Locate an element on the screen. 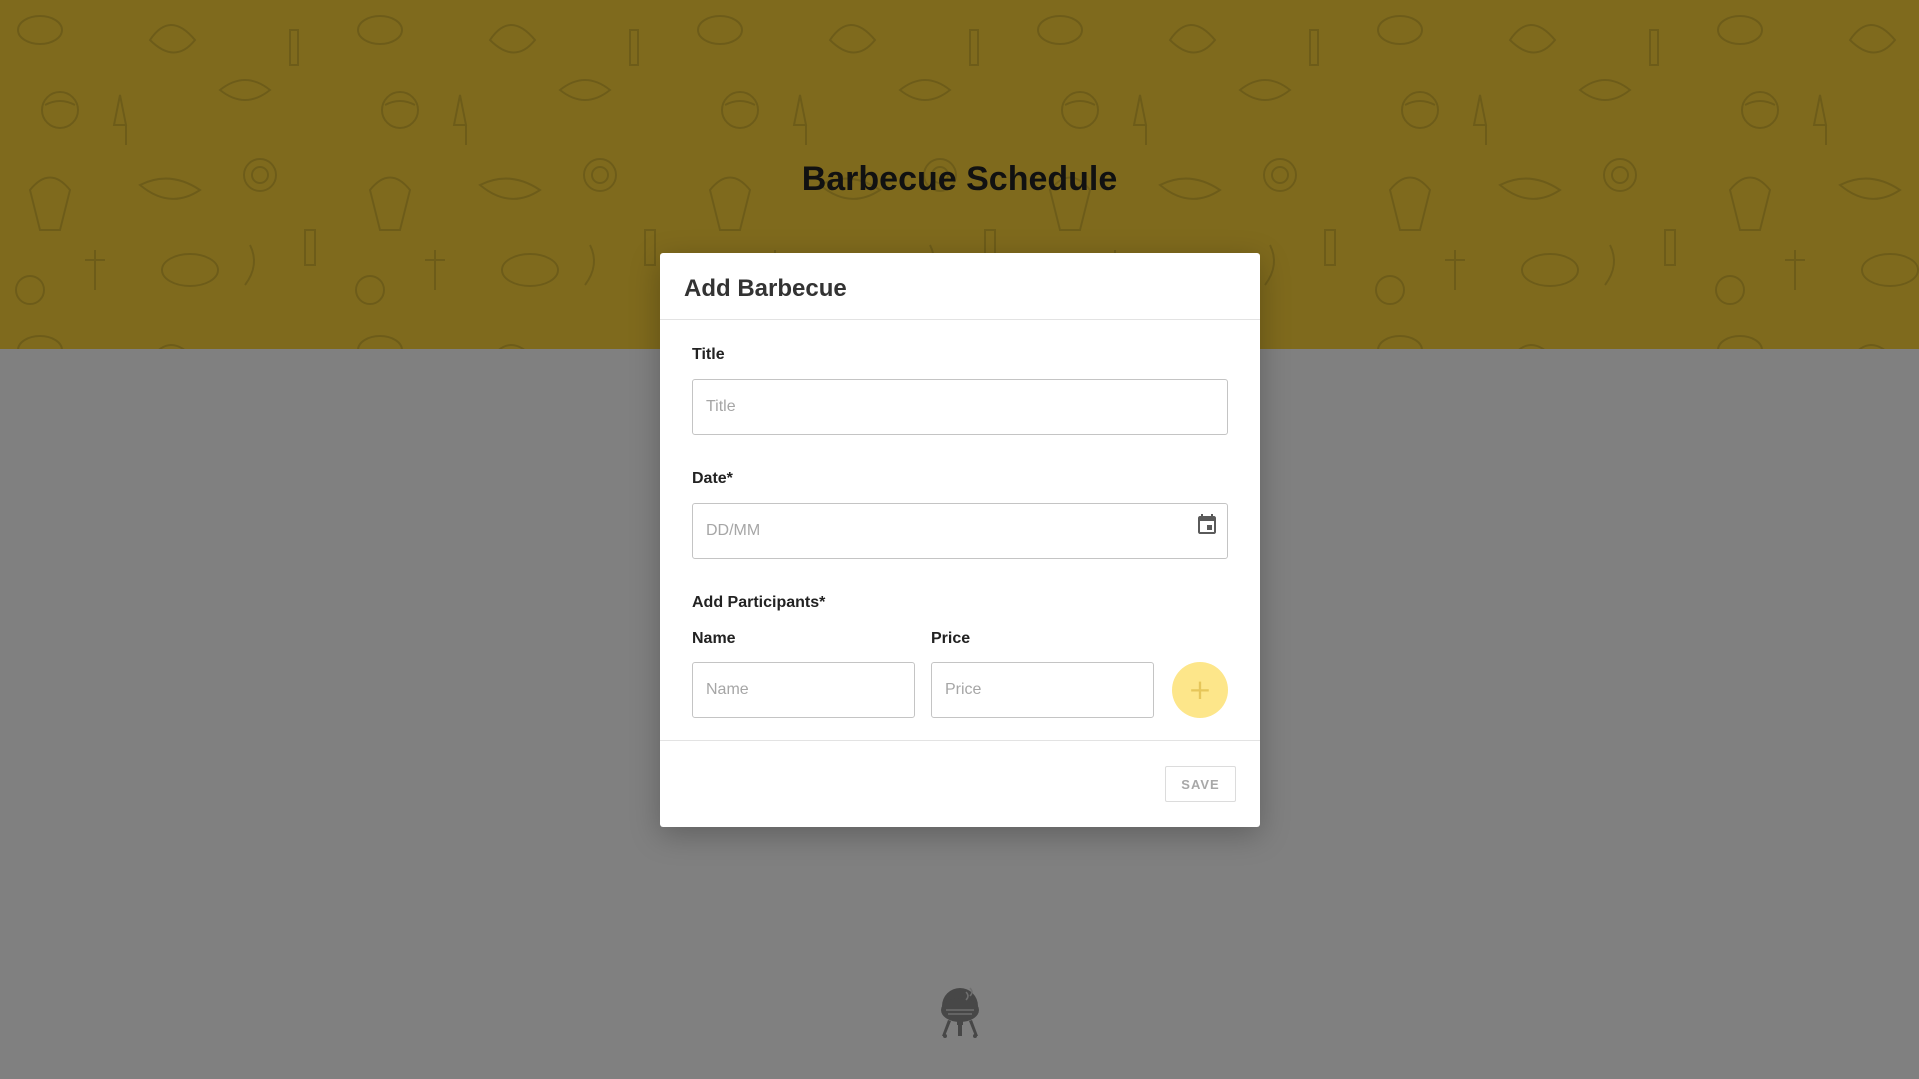 This screenshot has height=1079, width=1919. add-participant-button: + is located at coordinates (1200, 690).